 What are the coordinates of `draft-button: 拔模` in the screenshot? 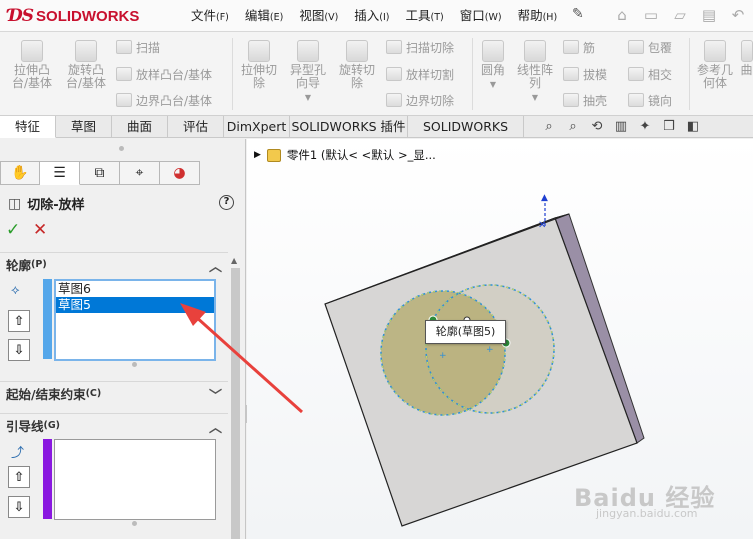 It's located at (585, 74).